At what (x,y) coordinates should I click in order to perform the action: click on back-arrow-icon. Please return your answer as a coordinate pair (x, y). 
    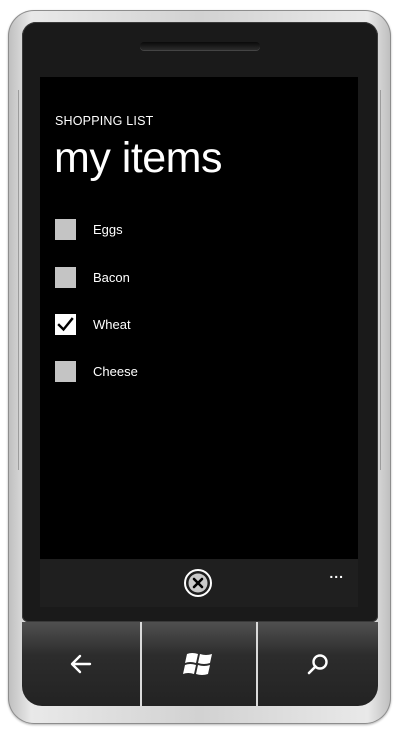
    Looking at the image, I should click on (81, 664).